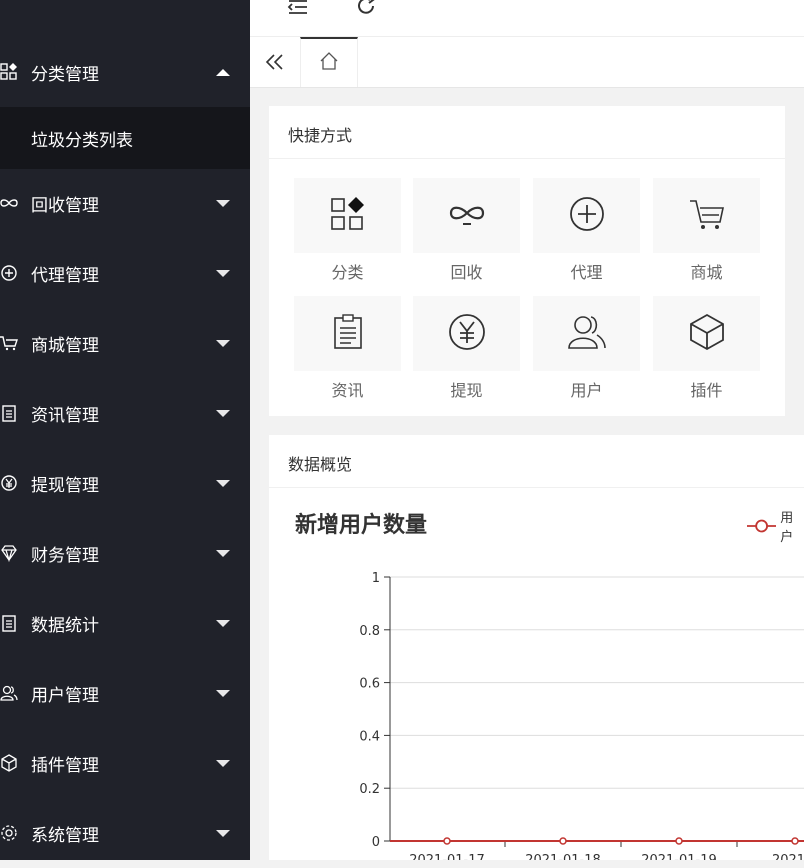 This screenshot has width=804, height=868. I want to click on sidebar-subitem-garbage-list: 垃圾分类列表, so click(125, 138).